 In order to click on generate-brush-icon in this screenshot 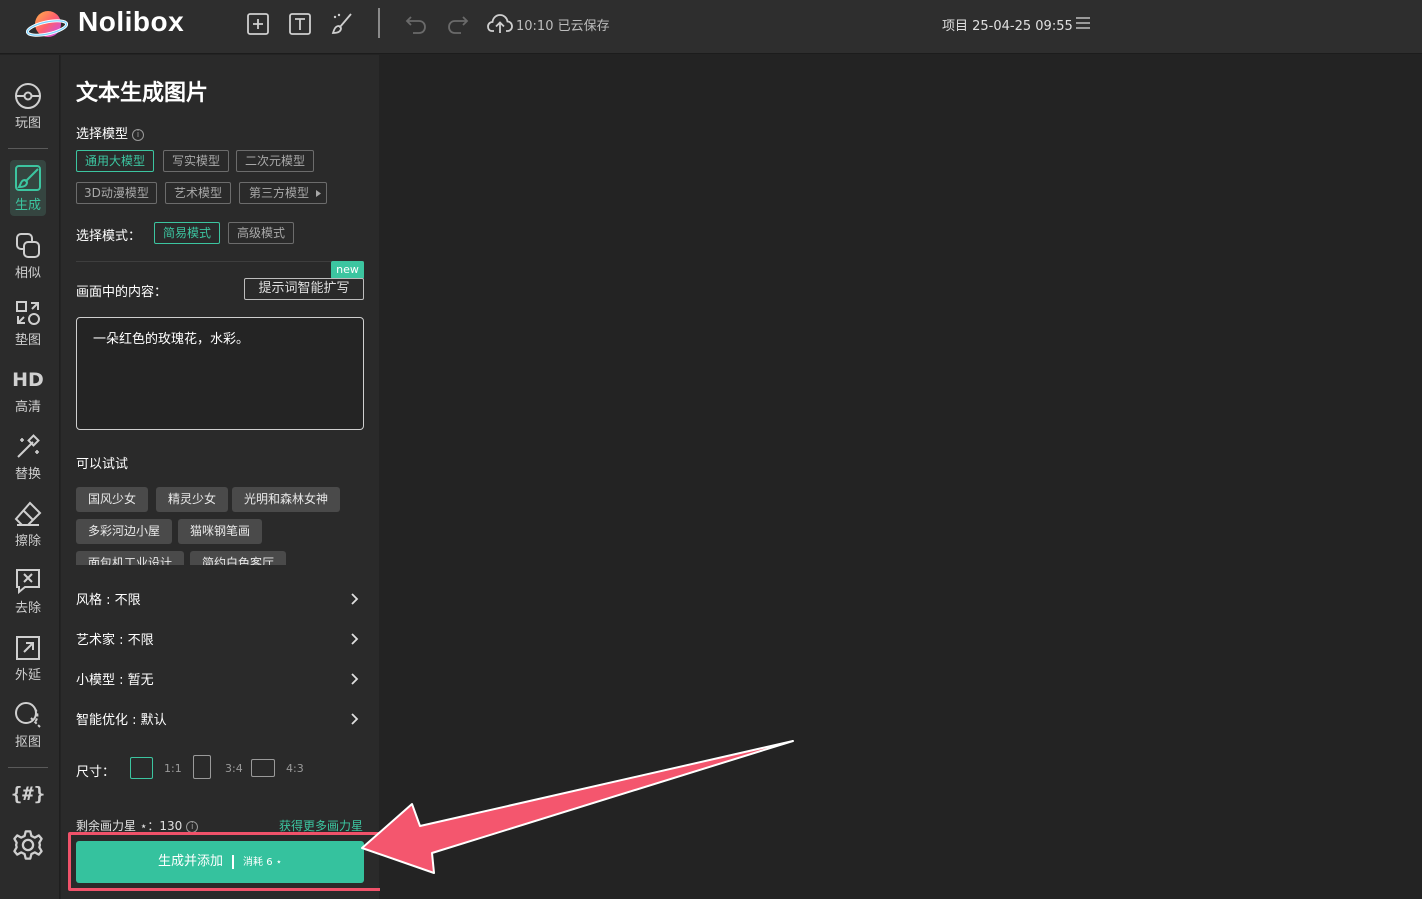, I will do `click(28, 178)`.